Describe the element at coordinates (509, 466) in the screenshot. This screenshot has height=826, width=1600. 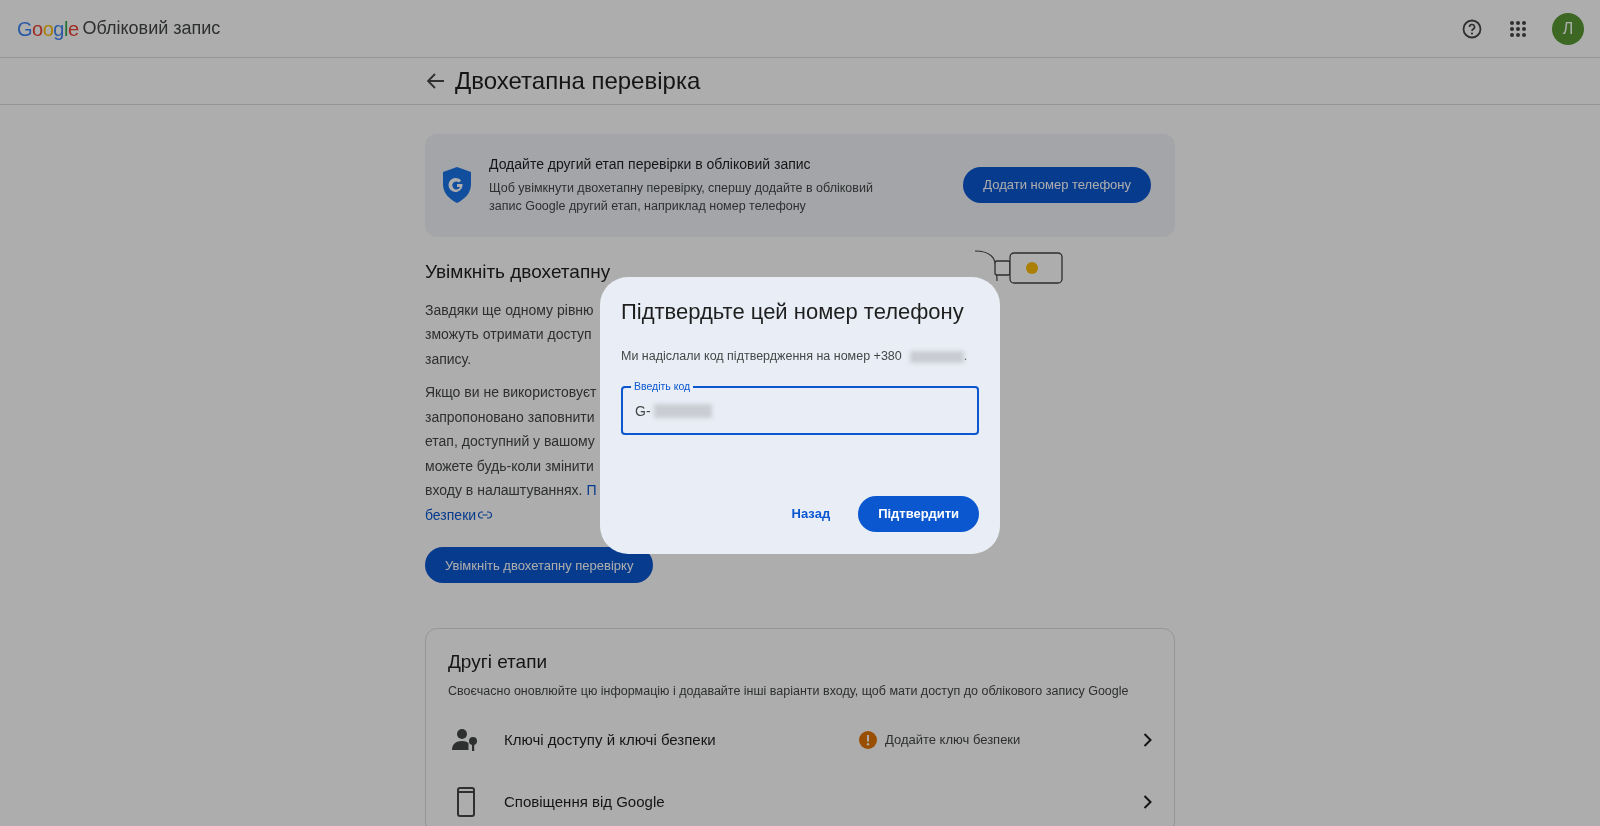
I see `body-text: можете будь-коли змінити` at that location.